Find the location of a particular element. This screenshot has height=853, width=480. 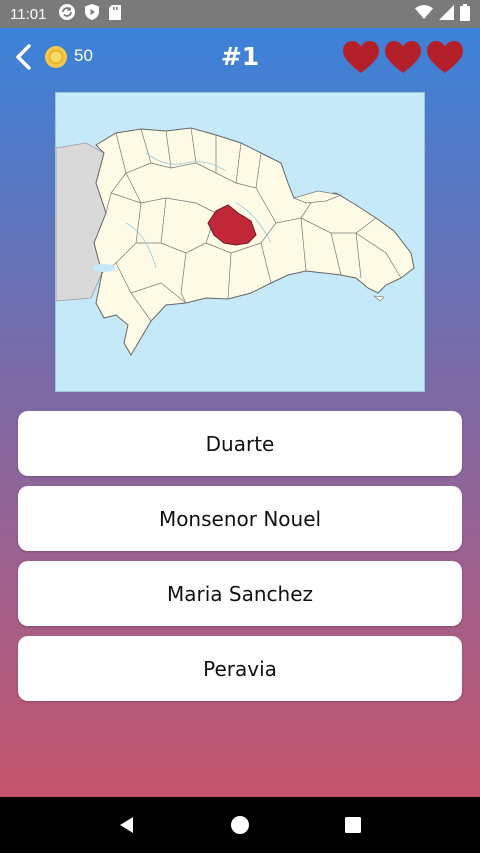

system-nav-bar is located at coordinates (240, 825).